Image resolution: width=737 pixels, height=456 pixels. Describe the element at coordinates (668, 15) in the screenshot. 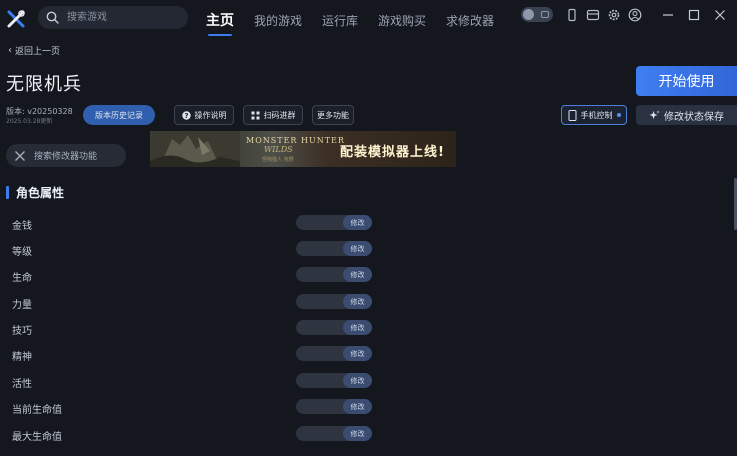

I see `minimize-icon` at that location.